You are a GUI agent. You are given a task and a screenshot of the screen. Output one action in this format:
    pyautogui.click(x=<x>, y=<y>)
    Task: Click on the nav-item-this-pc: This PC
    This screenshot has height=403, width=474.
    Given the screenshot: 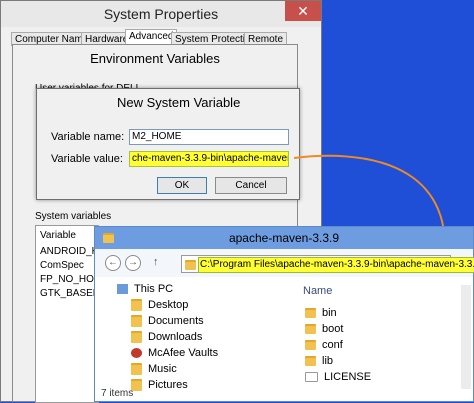 What is the action you would take?
    pyautogui.click(x=145, y=289)
    